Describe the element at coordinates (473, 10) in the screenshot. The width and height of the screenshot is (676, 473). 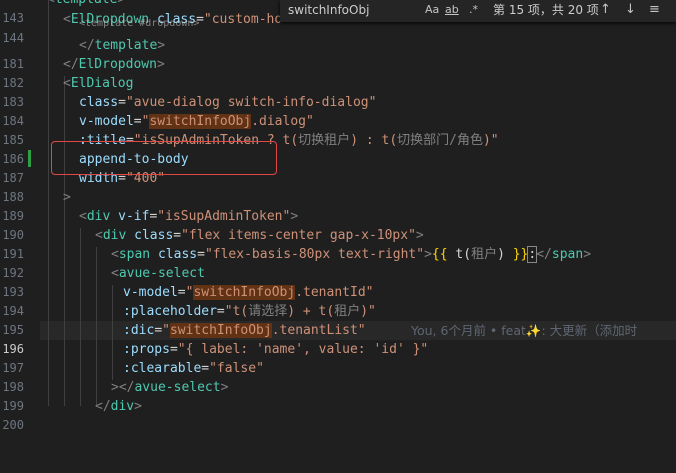
I see `regex-toggle: .*` at that location.